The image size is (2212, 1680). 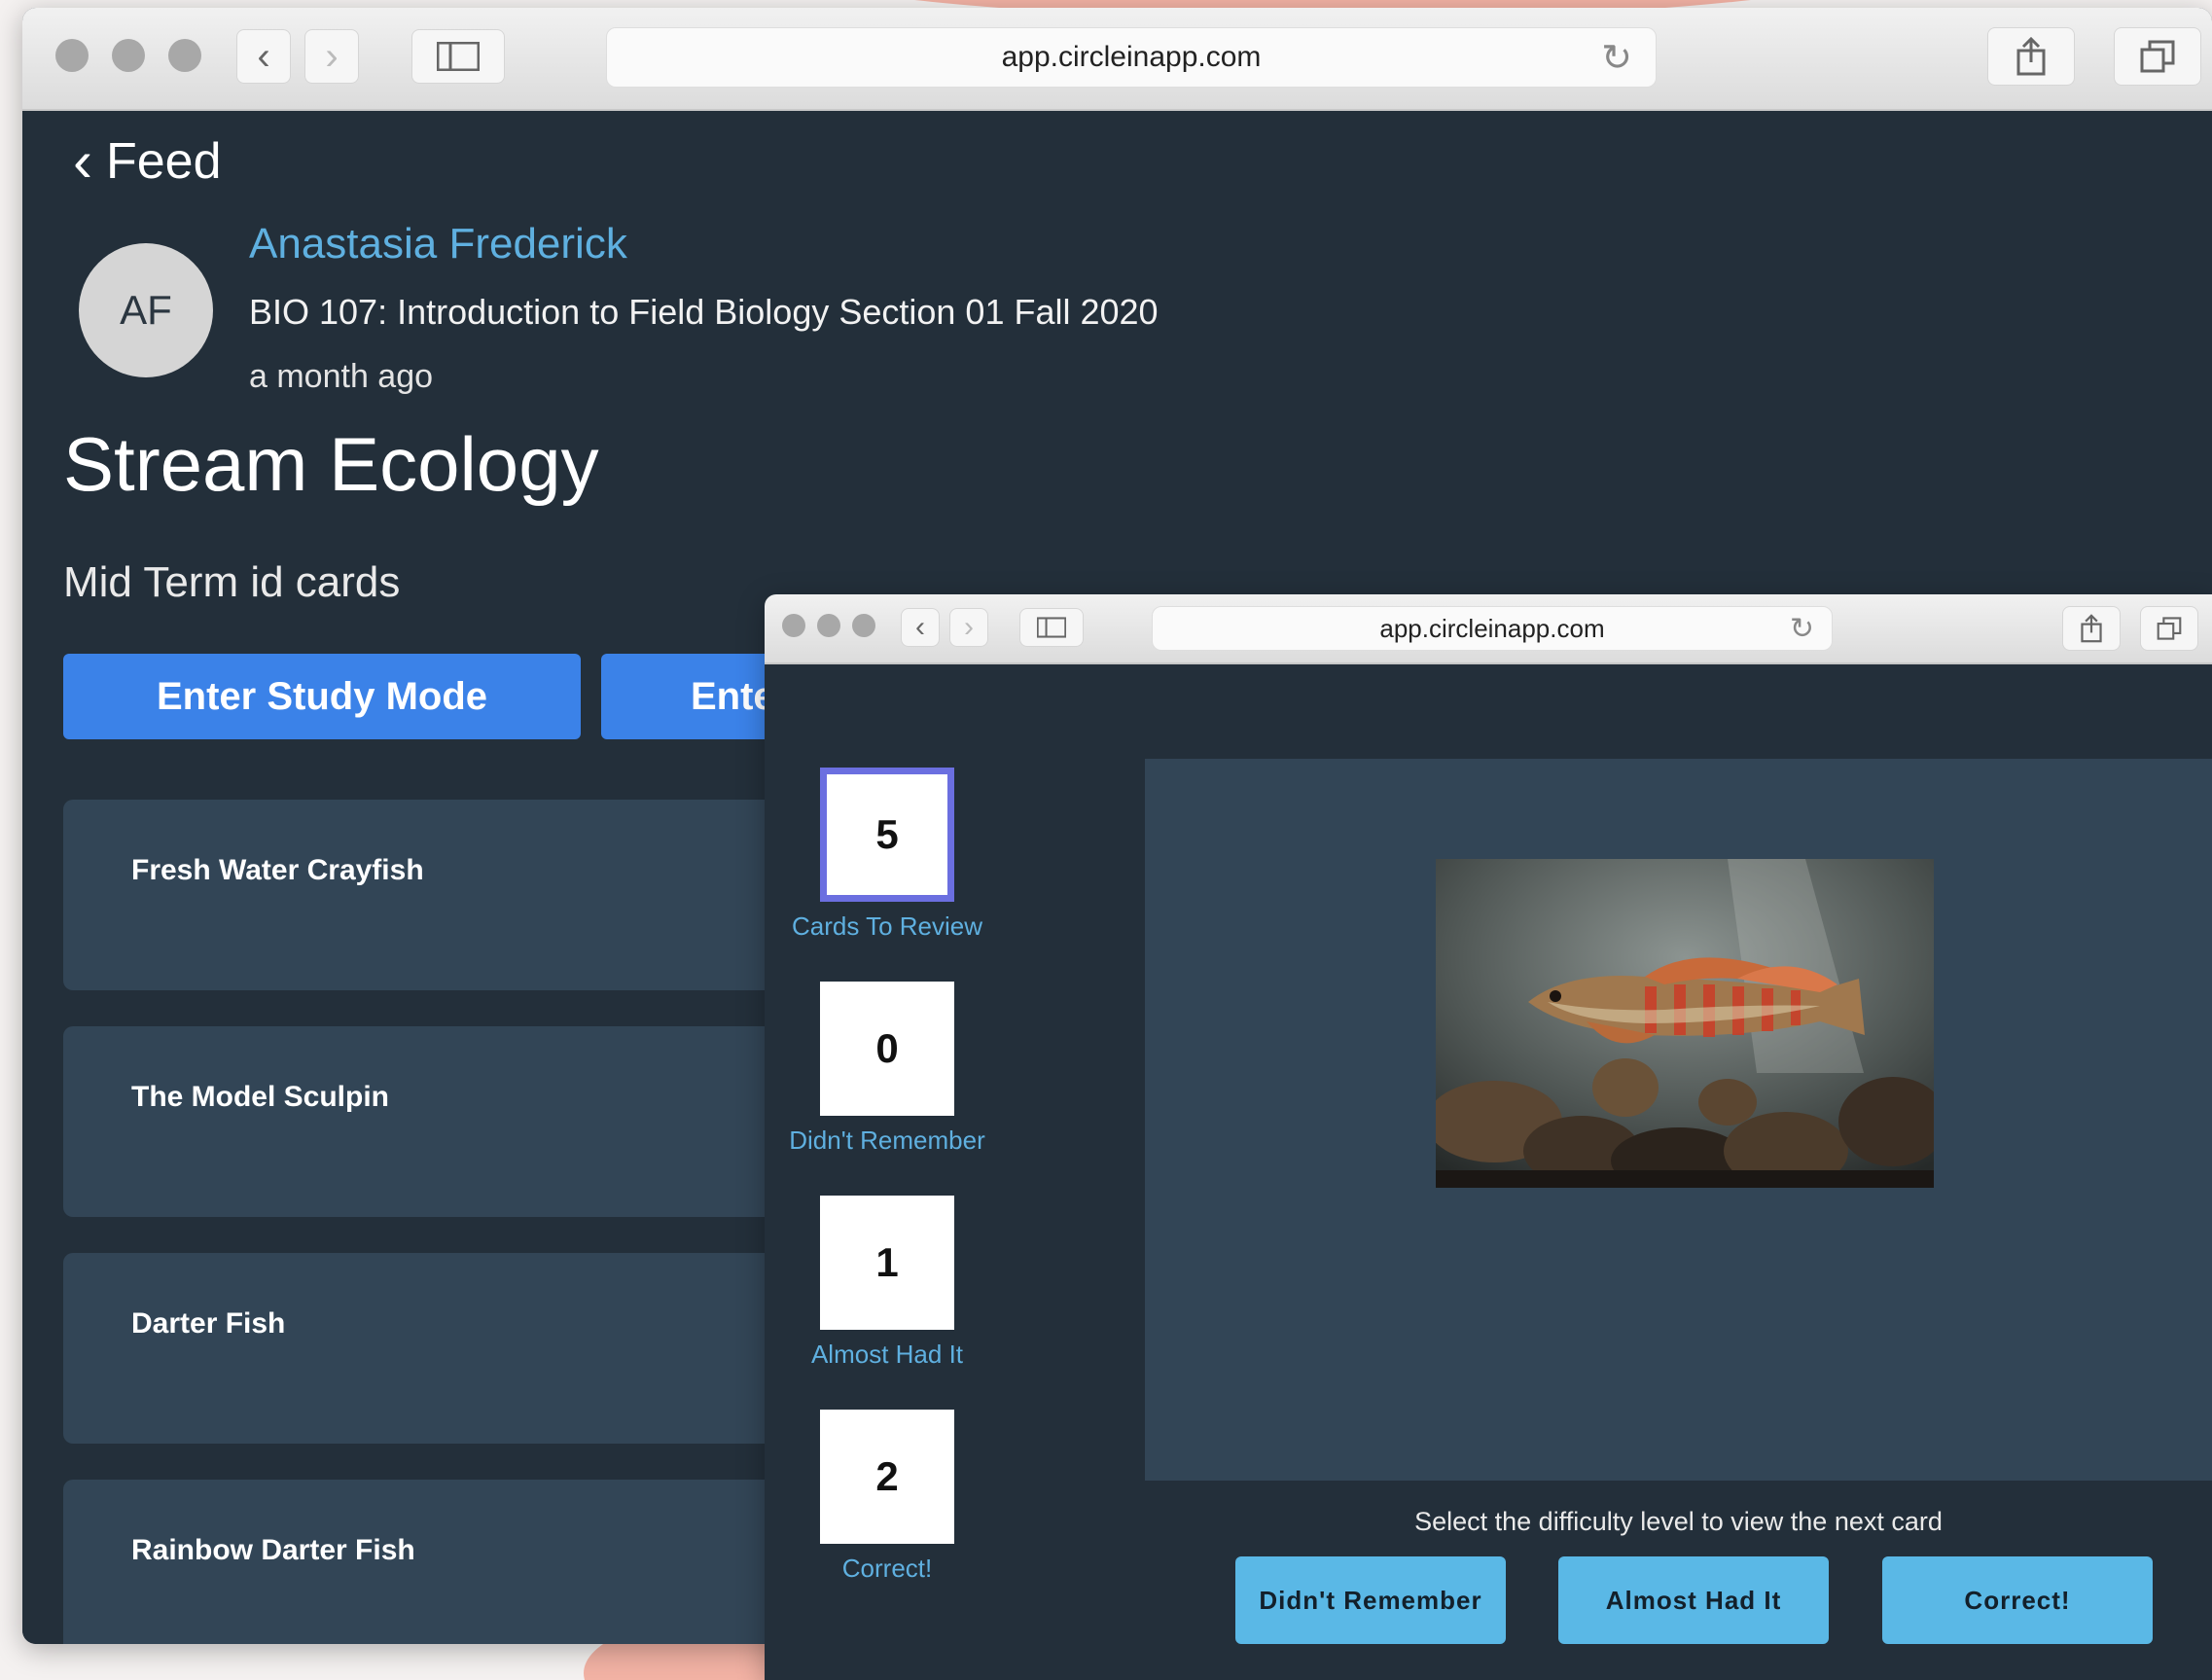 What do you see at coordinates (1685, 1023) in the screenshot?
I see `flashcard-fish-image` at bounding box center [1685, 1023].